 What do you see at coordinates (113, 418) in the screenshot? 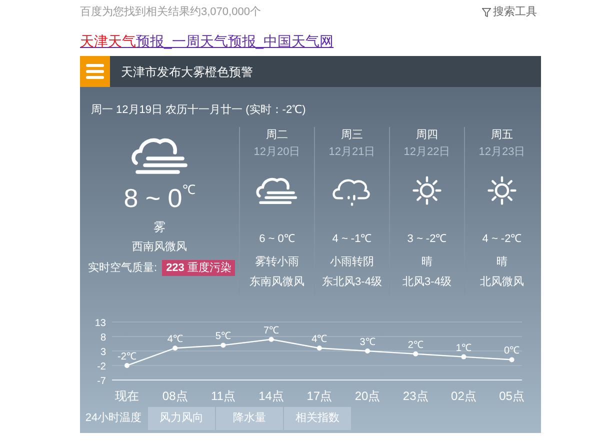
I see `chart-tab: 24小时温度` at bounding box center [113, 418].